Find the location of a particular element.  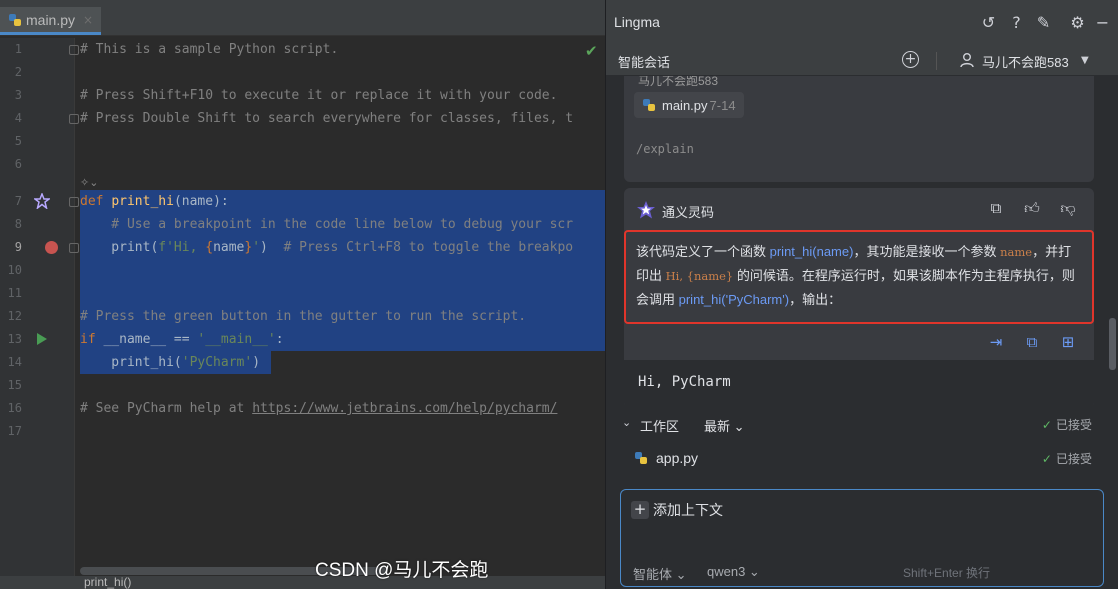

line-number: 10 is located at coordinates (14, 270).